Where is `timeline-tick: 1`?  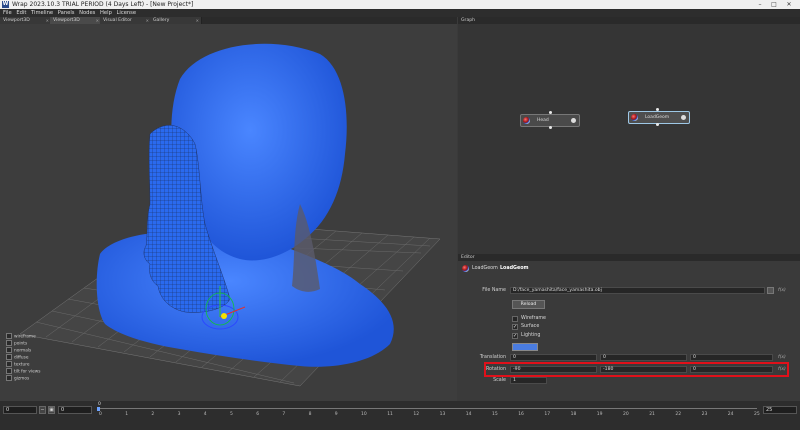 timeline-tick: 1 is located at coordinates (127, 414).